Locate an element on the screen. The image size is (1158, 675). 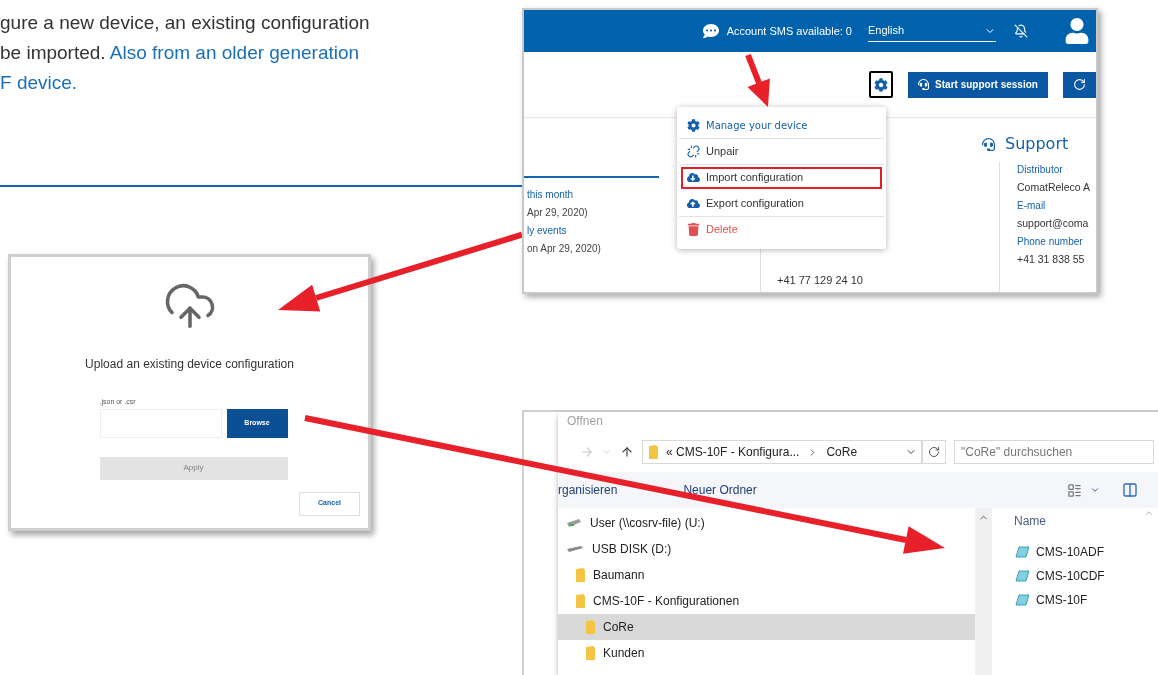
support-session-button: Start support session is located at coordinates (978, 84).